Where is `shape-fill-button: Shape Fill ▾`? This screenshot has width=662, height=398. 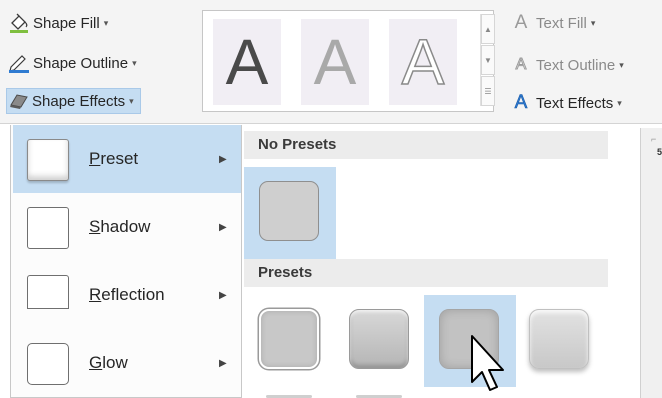 shape-fill-button: Shape Fill ▾ is located at coordinates (58, 23).